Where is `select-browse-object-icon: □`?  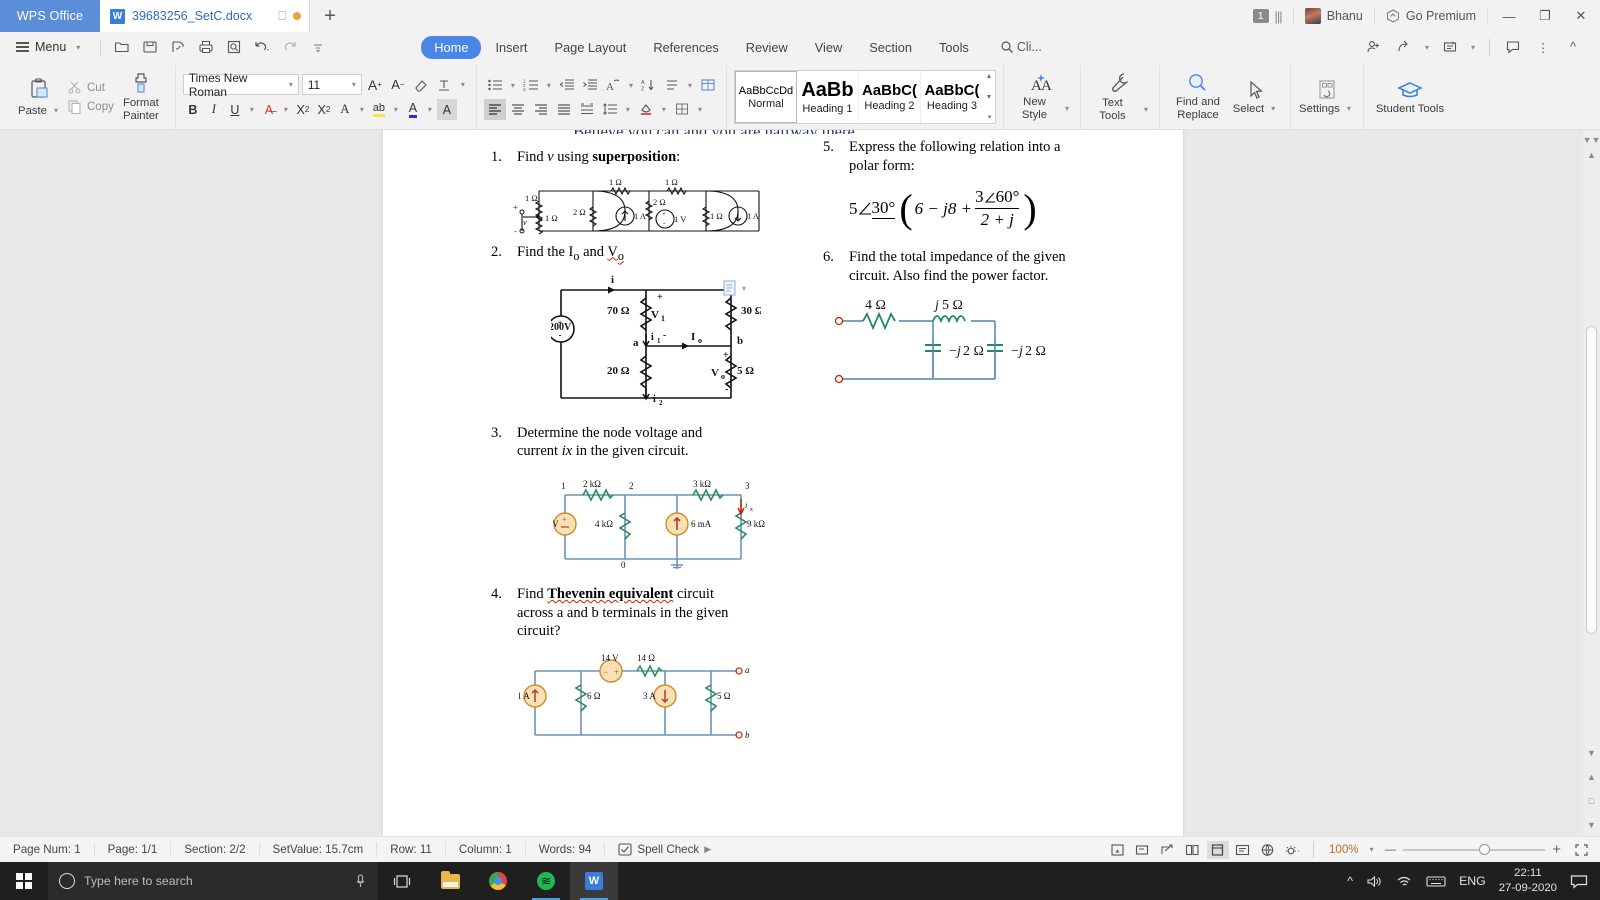 select-browse-object-icon: □ is located at coordinates (1591, 801).